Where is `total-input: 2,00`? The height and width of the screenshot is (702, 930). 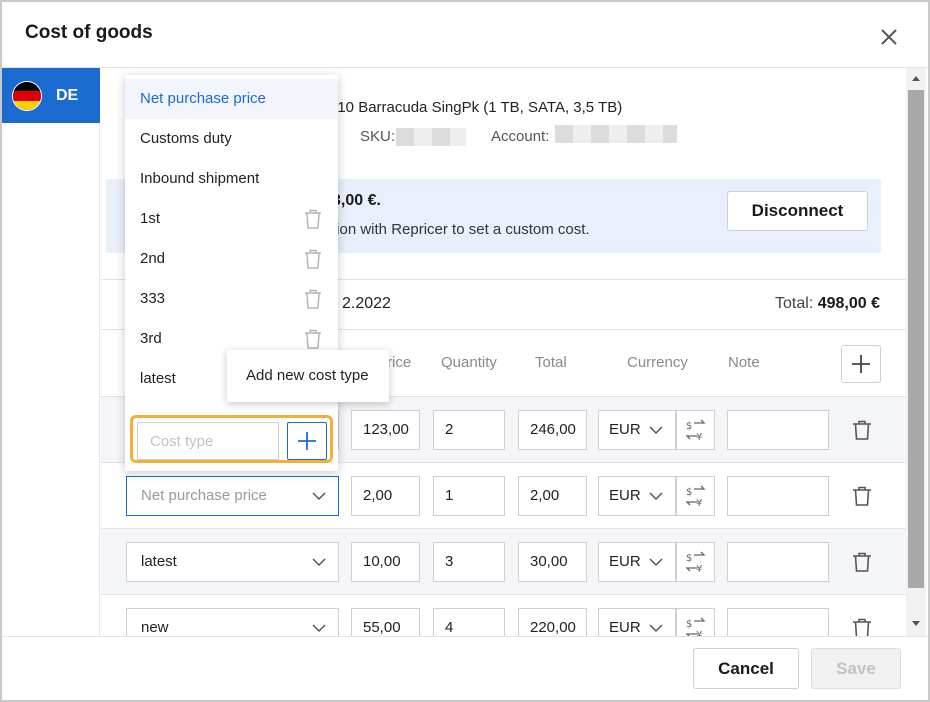 total-input: 2,00 is located at coordinates (552, 496).